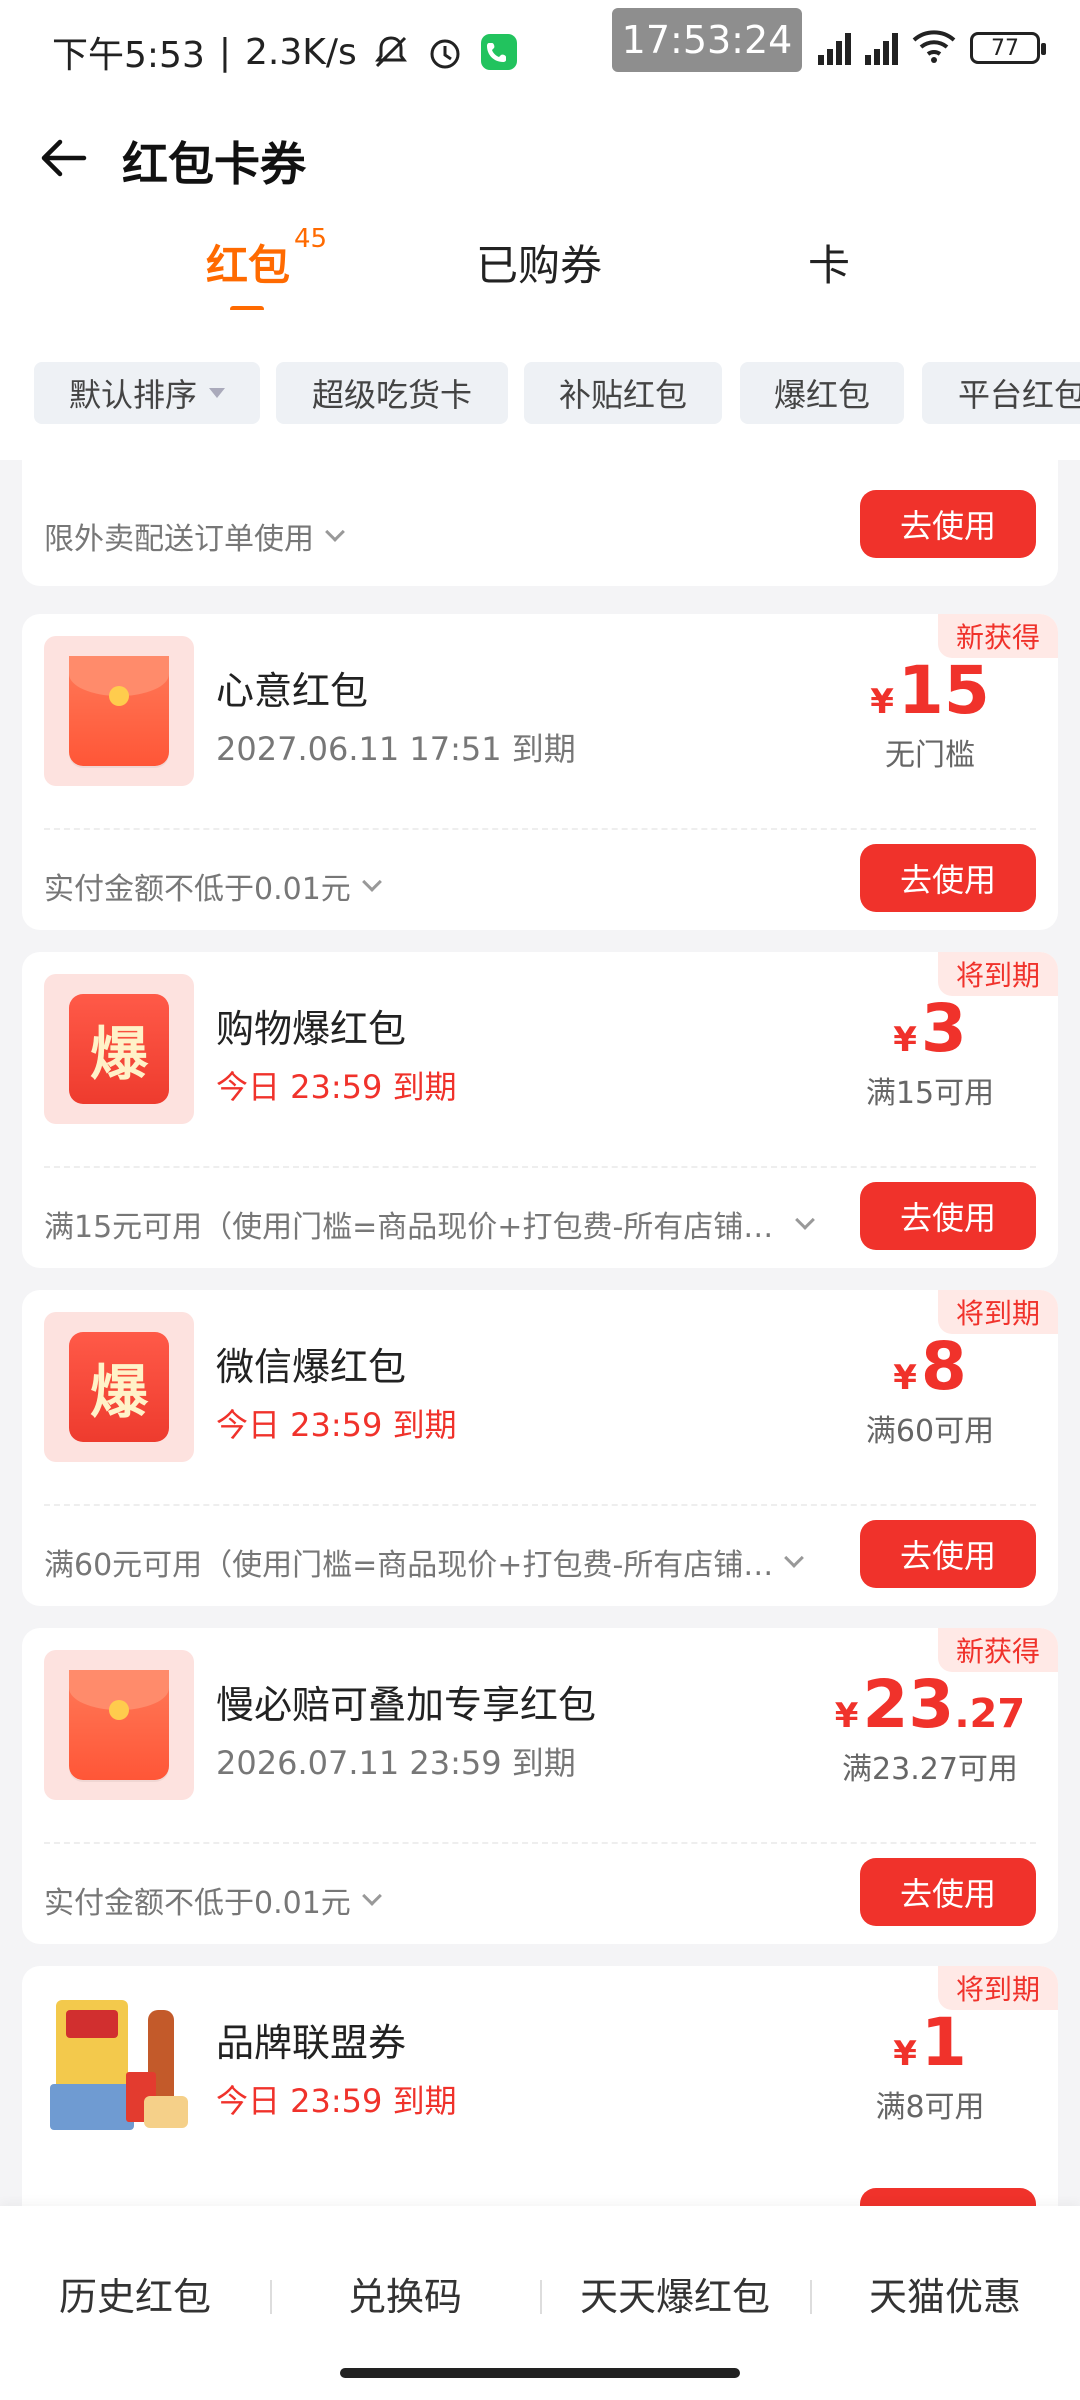  What do you see at coordinates (311, 2043) in the screenshot?
I see `coupon-name: 品牌联盟券` at bounding box center [311, 2043].